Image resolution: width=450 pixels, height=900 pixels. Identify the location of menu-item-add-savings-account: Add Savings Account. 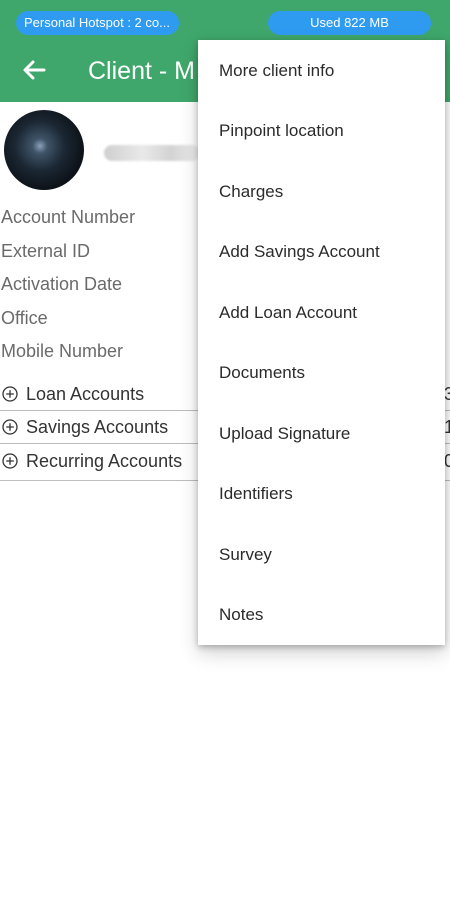
(321, 252).